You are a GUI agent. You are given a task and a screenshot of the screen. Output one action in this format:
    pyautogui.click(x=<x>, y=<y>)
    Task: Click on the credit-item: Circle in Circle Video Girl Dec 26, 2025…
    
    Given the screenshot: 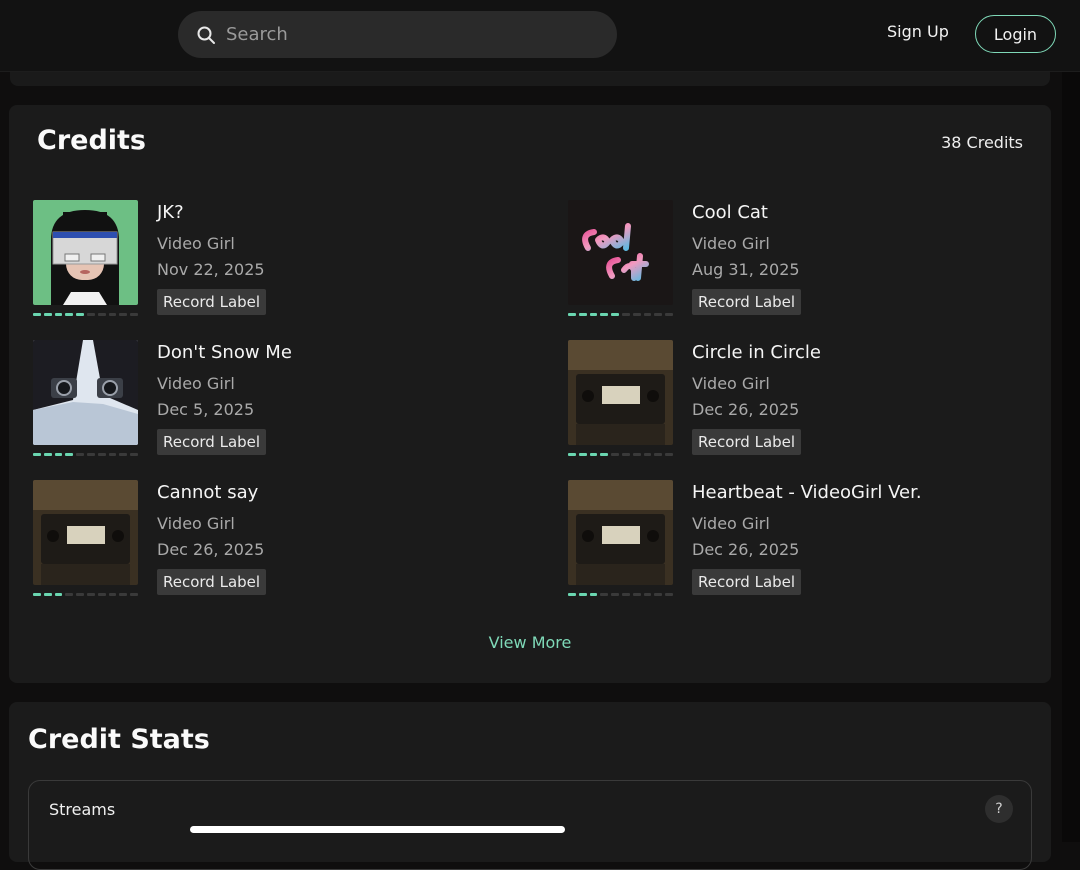 What is the action you would take?
    pyautogui.click(x=818, y=400)
    